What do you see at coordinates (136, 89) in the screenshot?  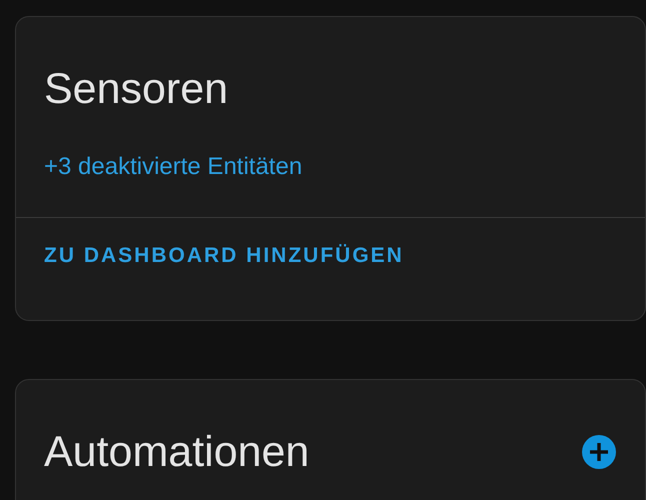 I see `card-title: Sensoren` at bounding box center [136, 89].